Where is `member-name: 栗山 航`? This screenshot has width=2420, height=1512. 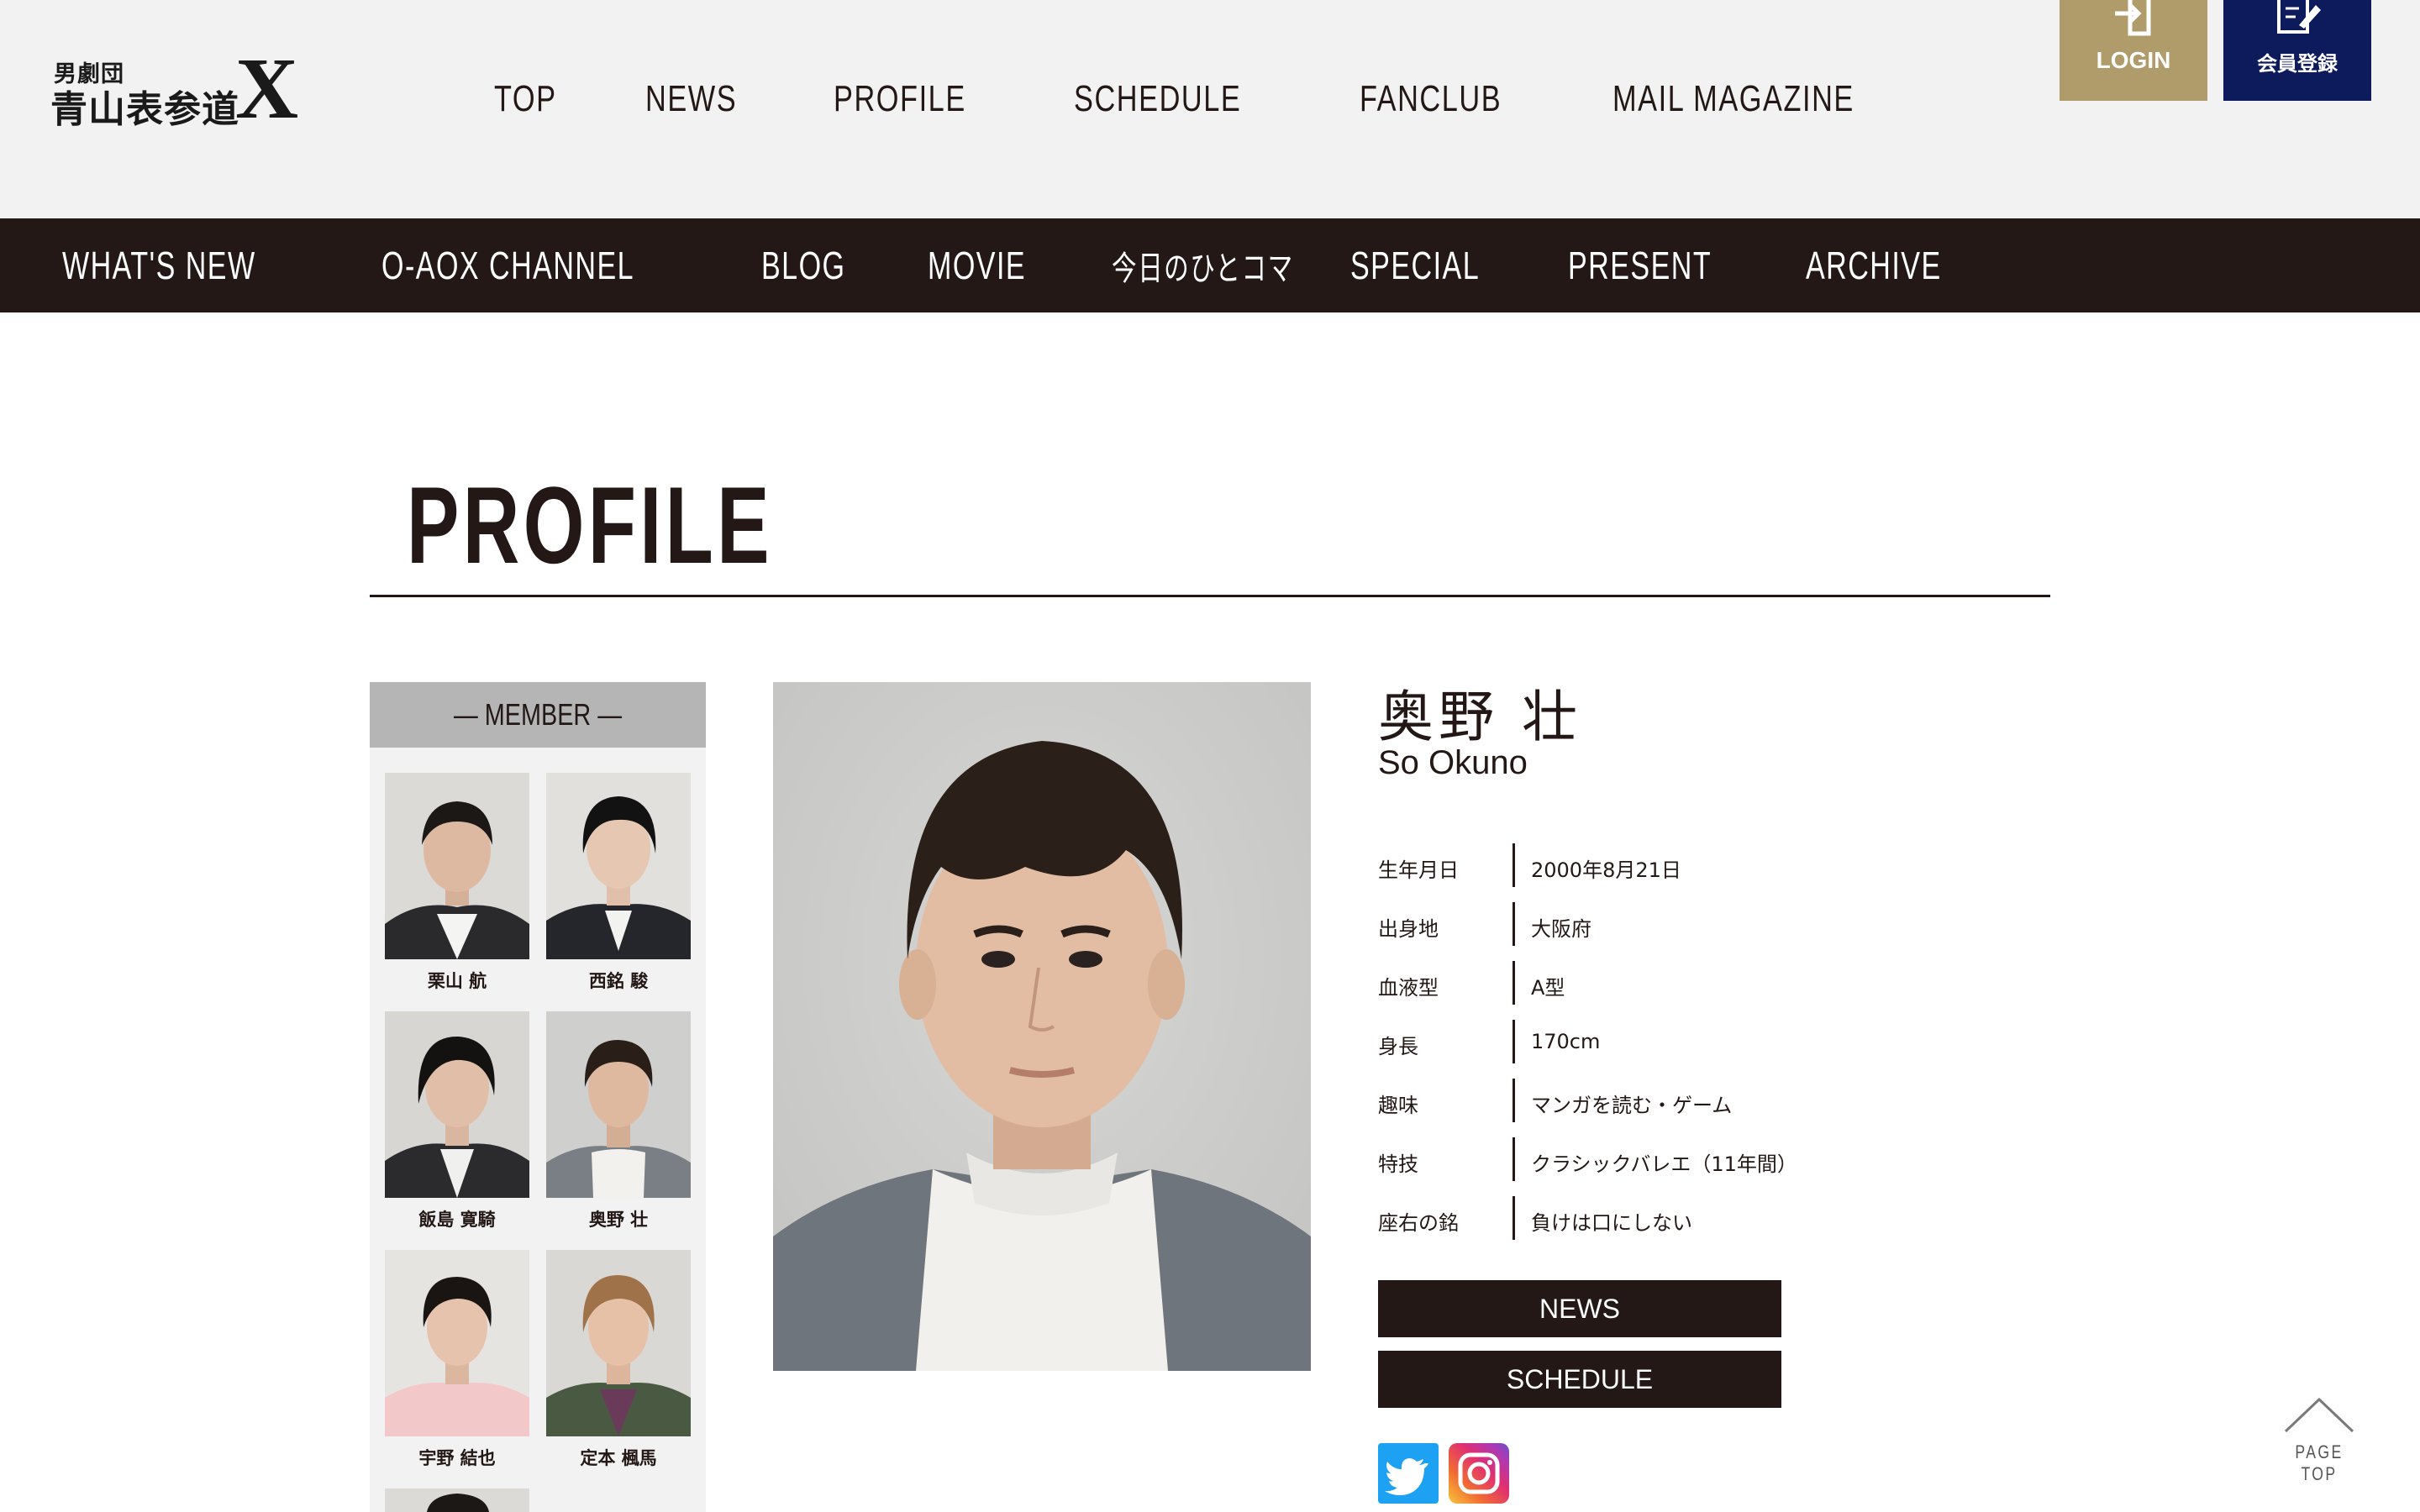
member-name: 栗山 航 is located at coordinates (457, 981).